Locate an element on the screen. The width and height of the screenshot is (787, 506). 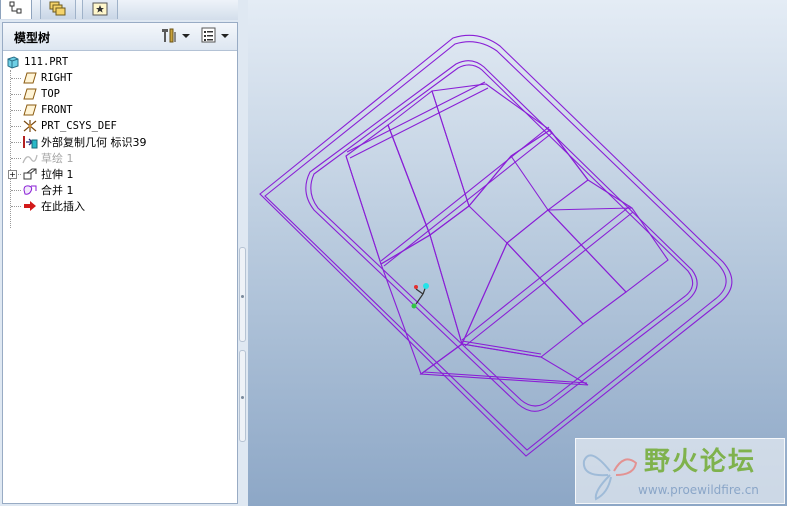
navigator-tab-strip is located at coordinates (124, 10).